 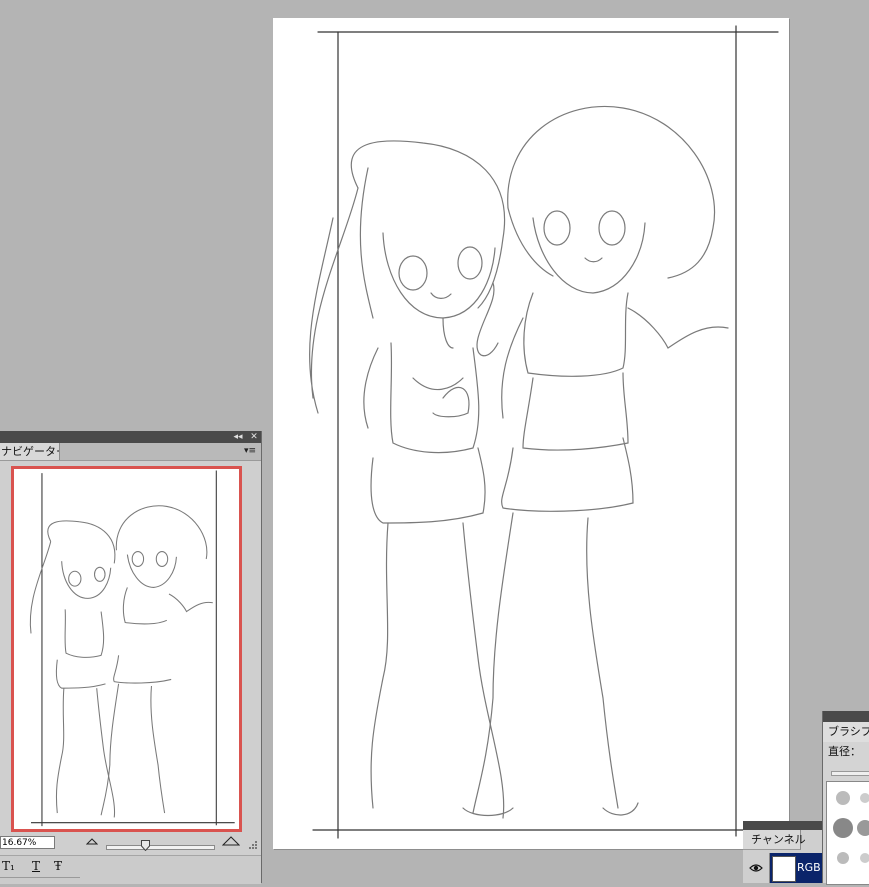 I want to click on eye-icon, so click(x=756, y=868).